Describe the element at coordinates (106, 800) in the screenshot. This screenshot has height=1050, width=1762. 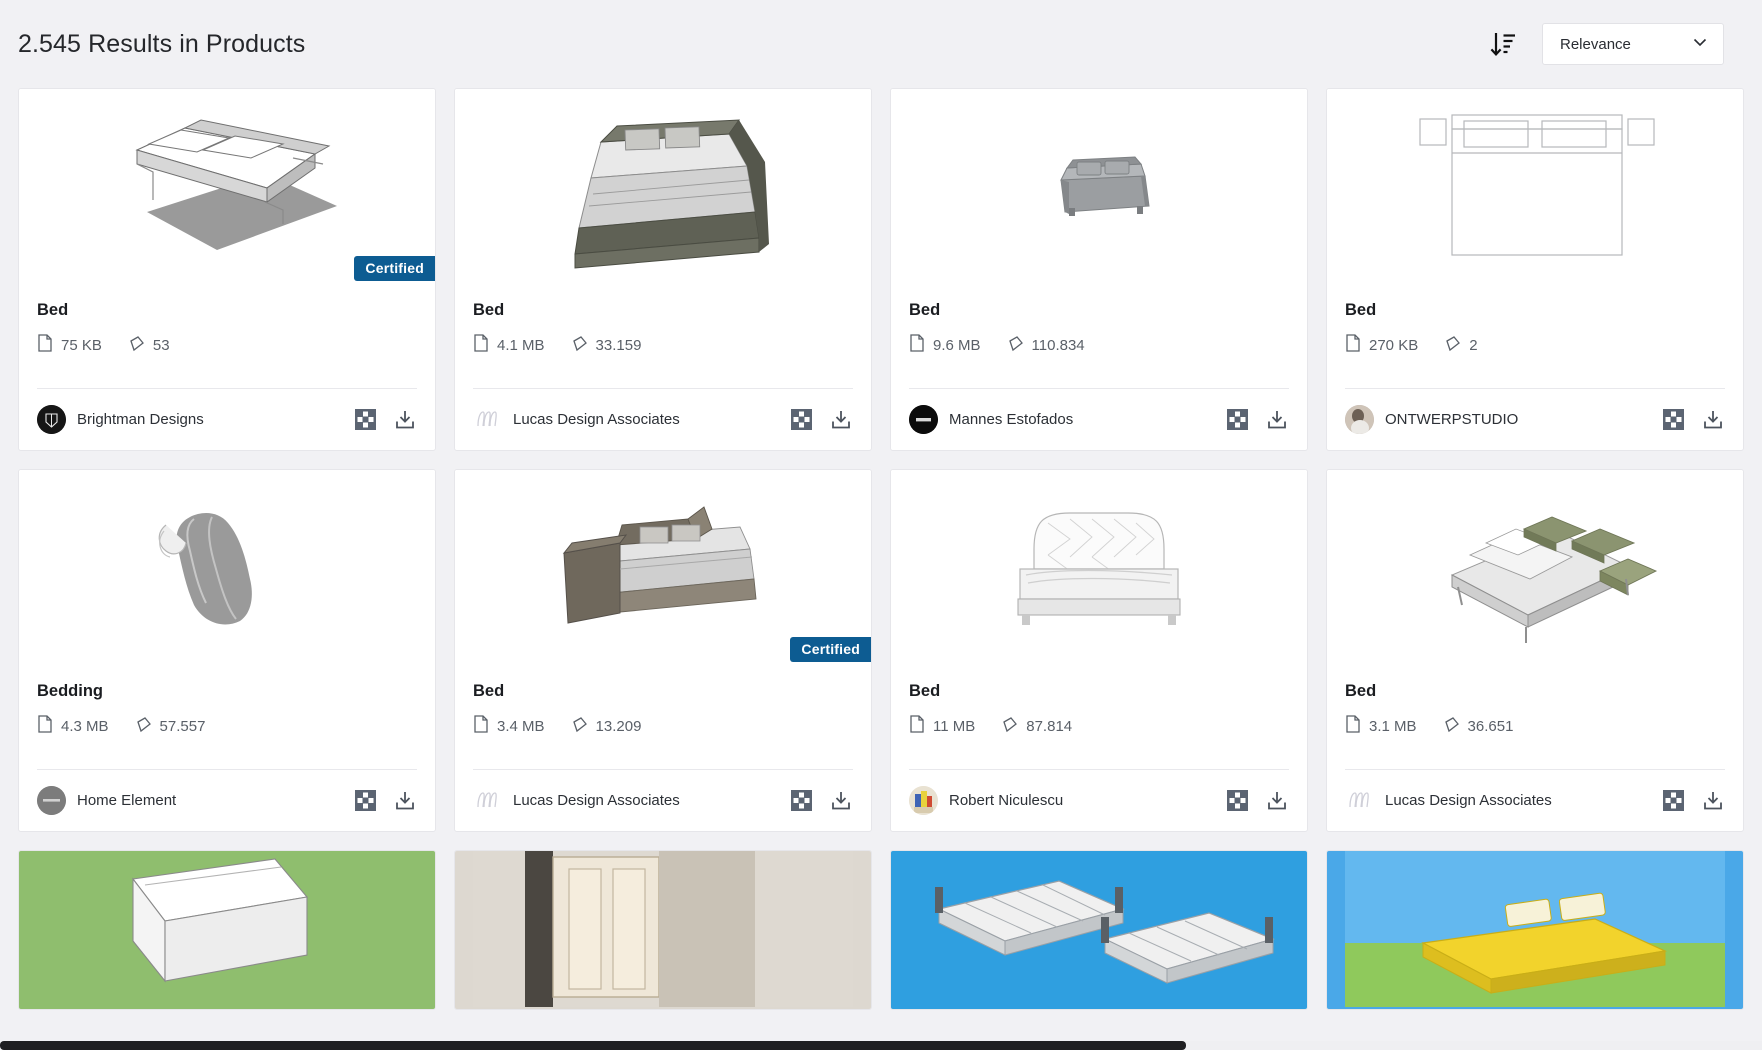
I see `author-link: Home Element` at that location.